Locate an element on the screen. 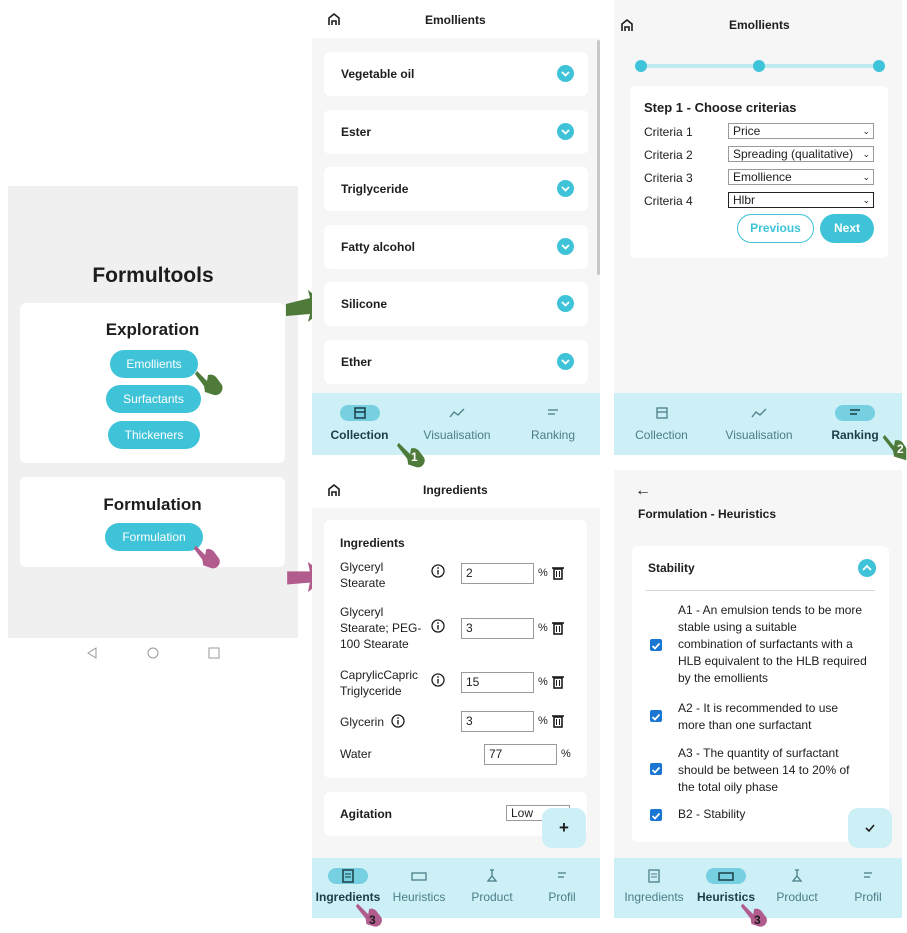  formulation-heading: Formulation is located at coordinates (152, 504).